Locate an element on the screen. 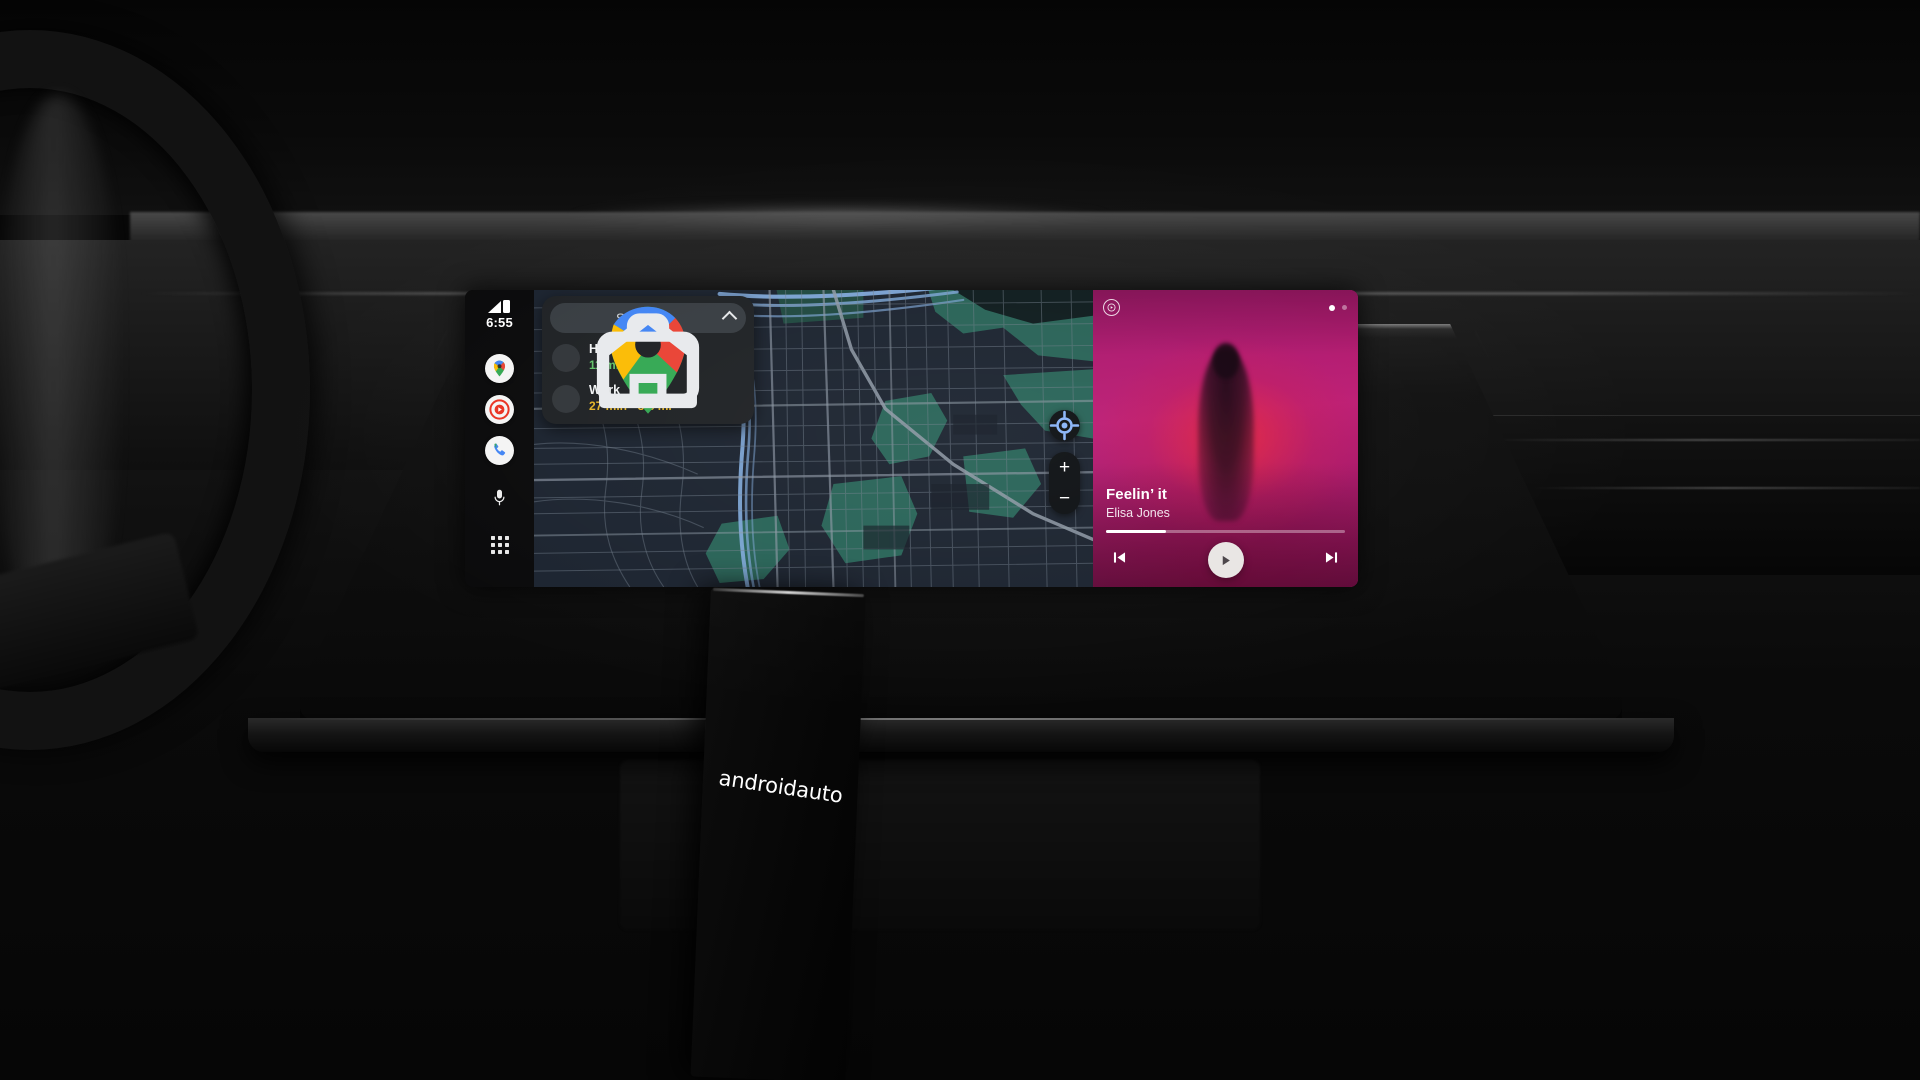 Image resolution: width=1920 pixels, height=1080 pixels. sidebar-item-phone is located at coordinates (499, 450).